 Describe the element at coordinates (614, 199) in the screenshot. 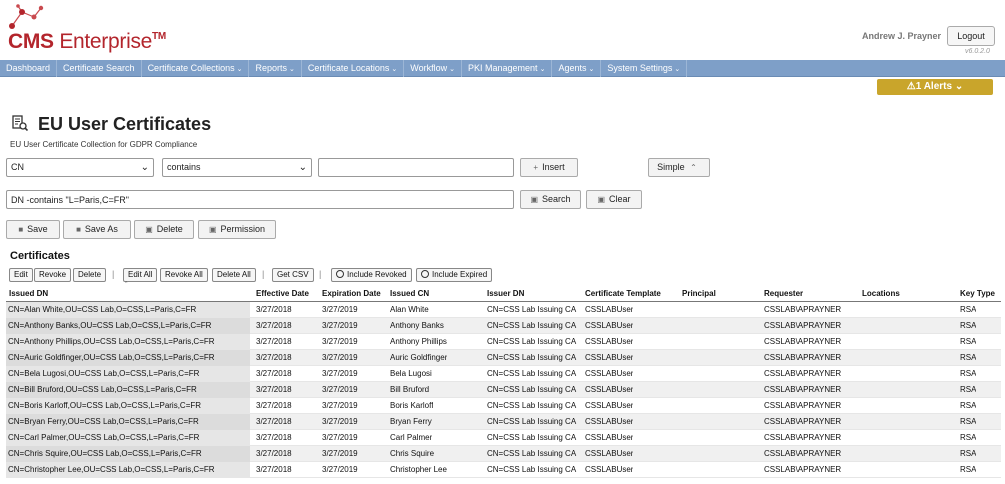

I see `clear-button: ▣ Clear` at that location.